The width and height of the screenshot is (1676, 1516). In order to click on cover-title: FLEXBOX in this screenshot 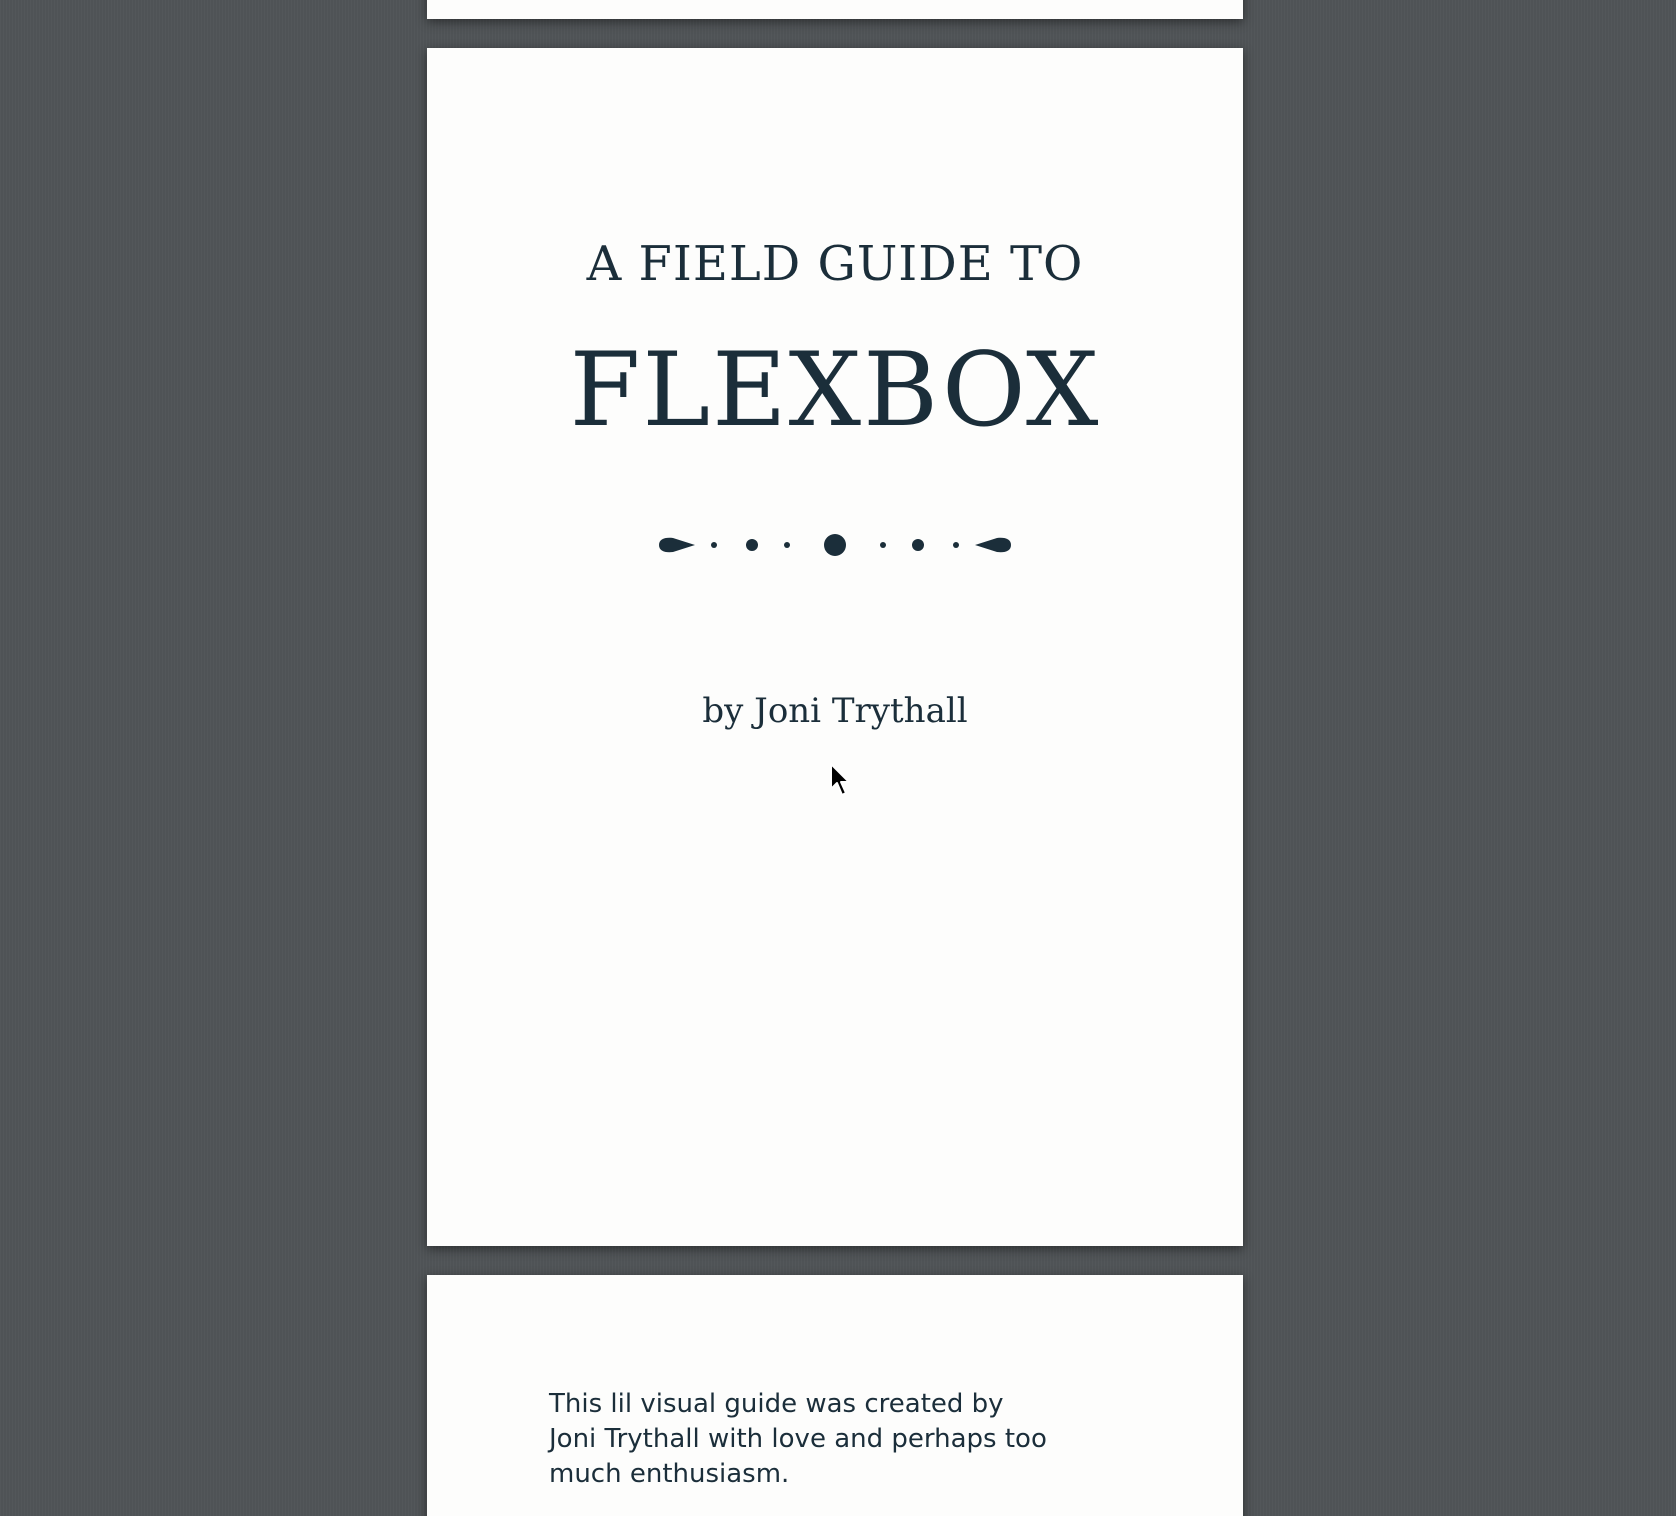, I will do `click(835, 390)`.